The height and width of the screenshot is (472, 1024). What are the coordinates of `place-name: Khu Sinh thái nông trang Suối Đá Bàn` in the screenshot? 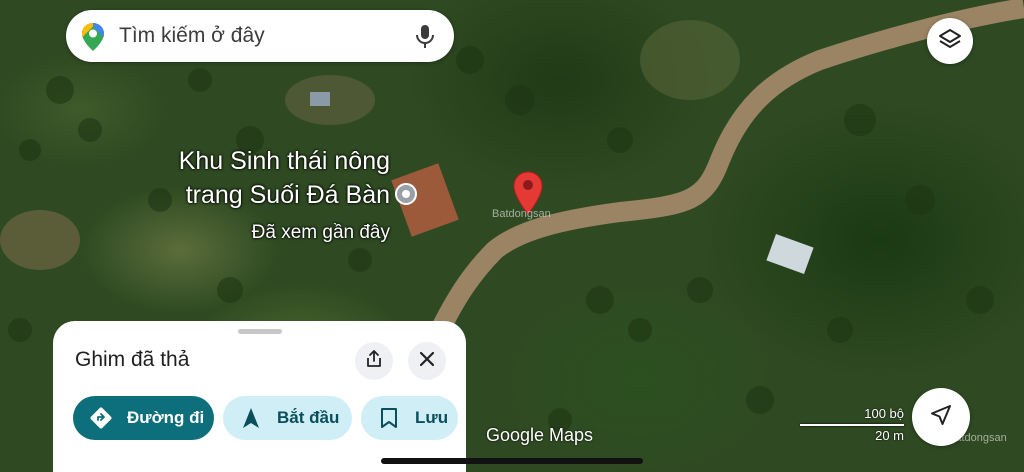 It's located at (240, 178).